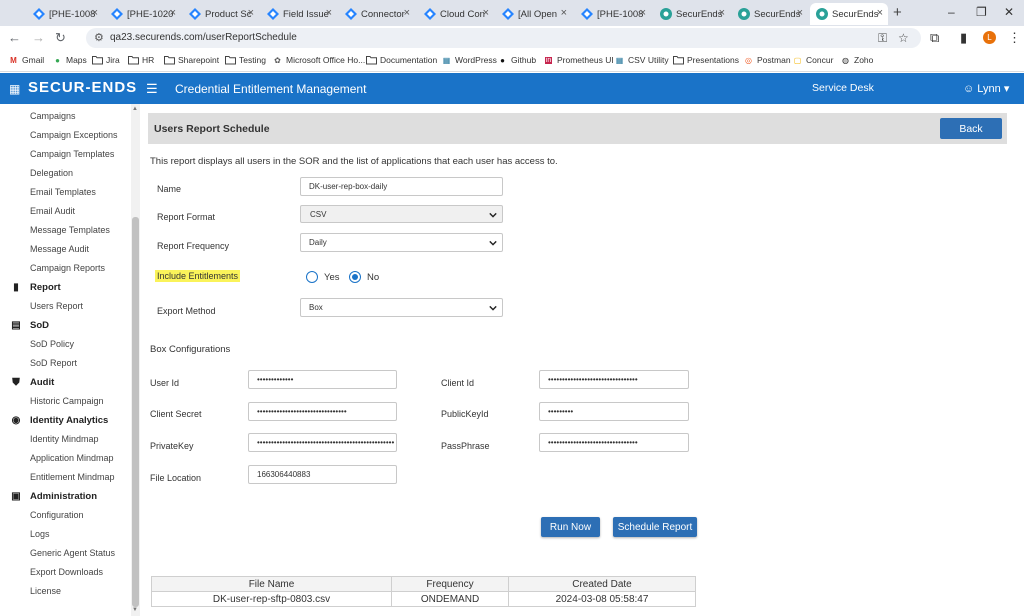  Describe the element at coordinates (322, 411) in the screenshot. I see `client-secret-input: ••••••••••••••••••••••••••••••••` at that location.